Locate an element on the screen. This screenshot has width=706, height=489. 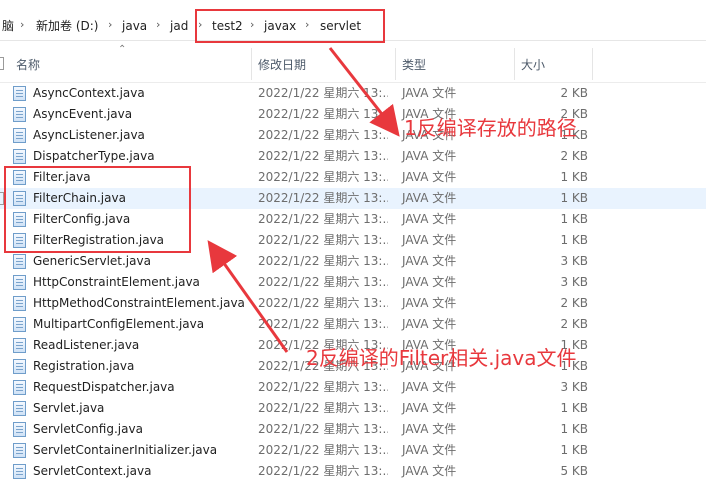
arrow-to-filter-files is located at coordinates (248, 296).